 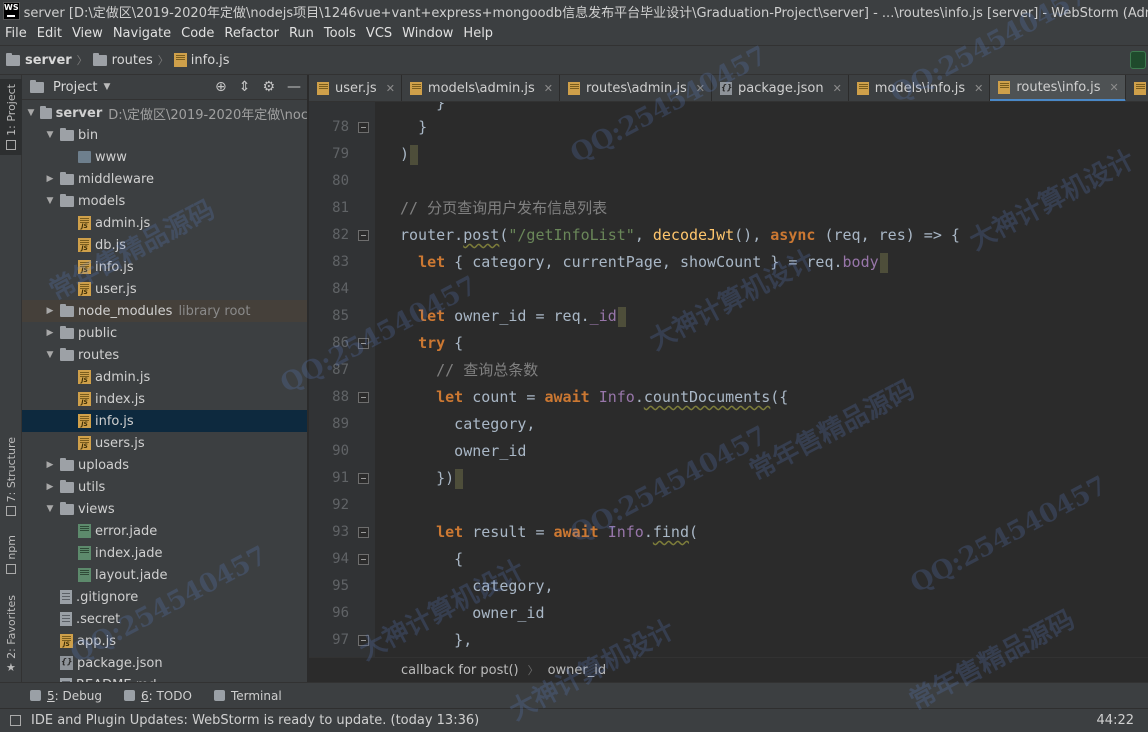 I want to click on editor-tab: user.js ✕, so click(x=355, y=88).